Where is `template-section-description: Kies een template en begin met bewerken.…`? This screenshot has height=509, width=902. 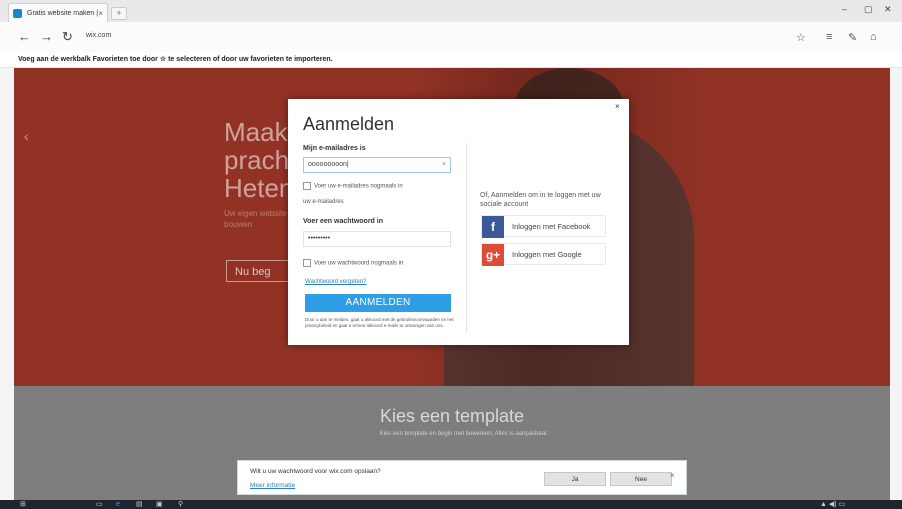
template-section-description: Kies een template en begin met bewerken.… is located at coordinates (464, 434).